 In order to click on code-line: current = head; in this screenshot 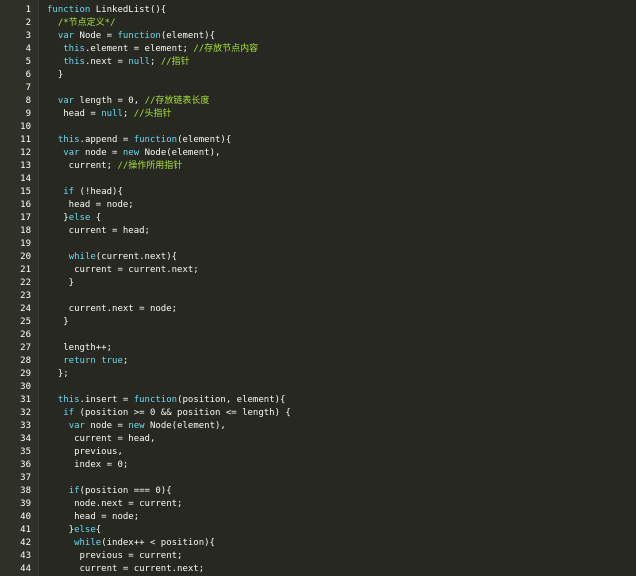, I will do `click(341, 231)`.